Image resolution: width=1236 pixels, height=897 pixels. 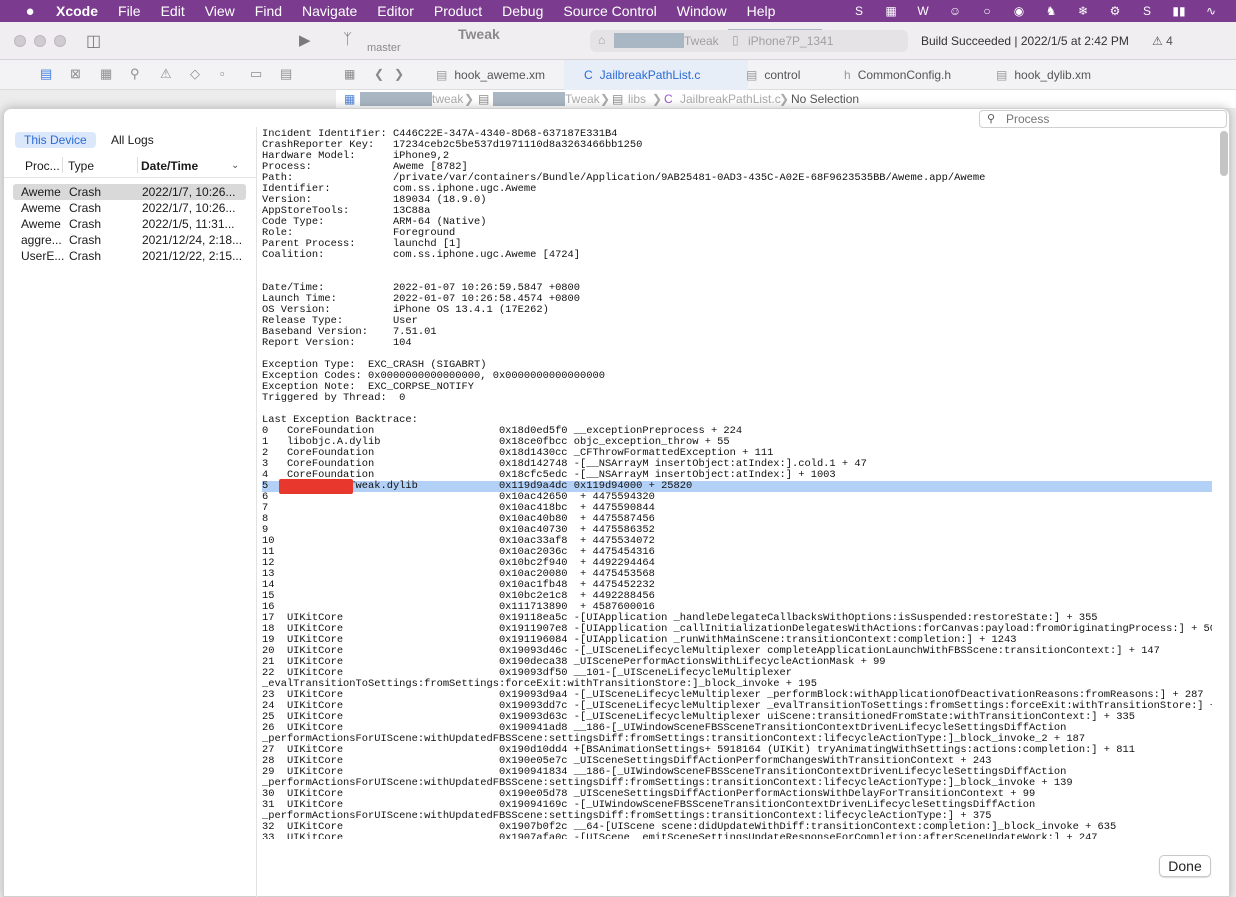 I want to click on menu-file: File, so click(x=129, y=11).